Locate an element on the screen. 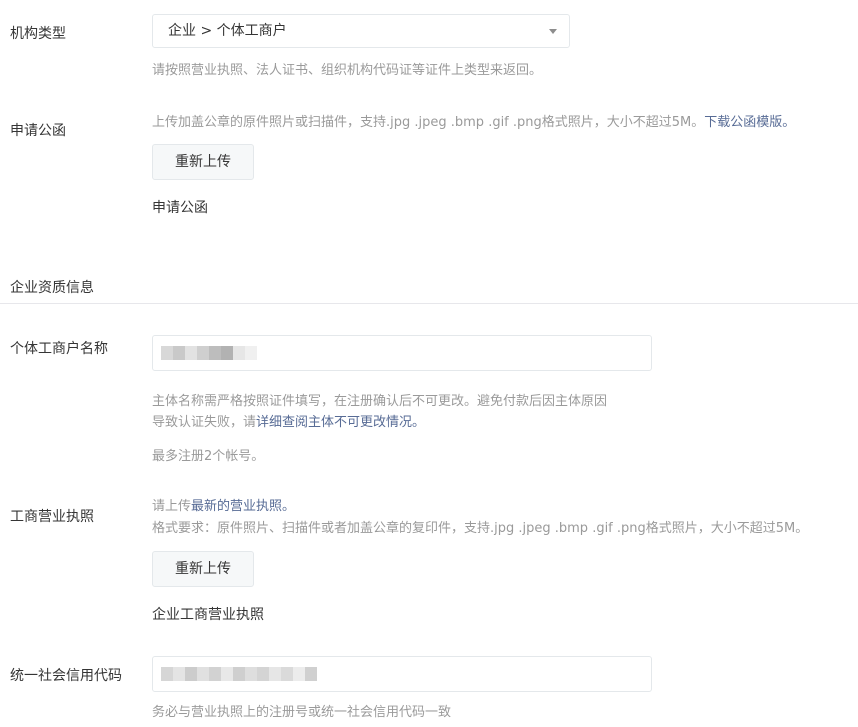  credit-code-input is located at coordinates (402, 674).